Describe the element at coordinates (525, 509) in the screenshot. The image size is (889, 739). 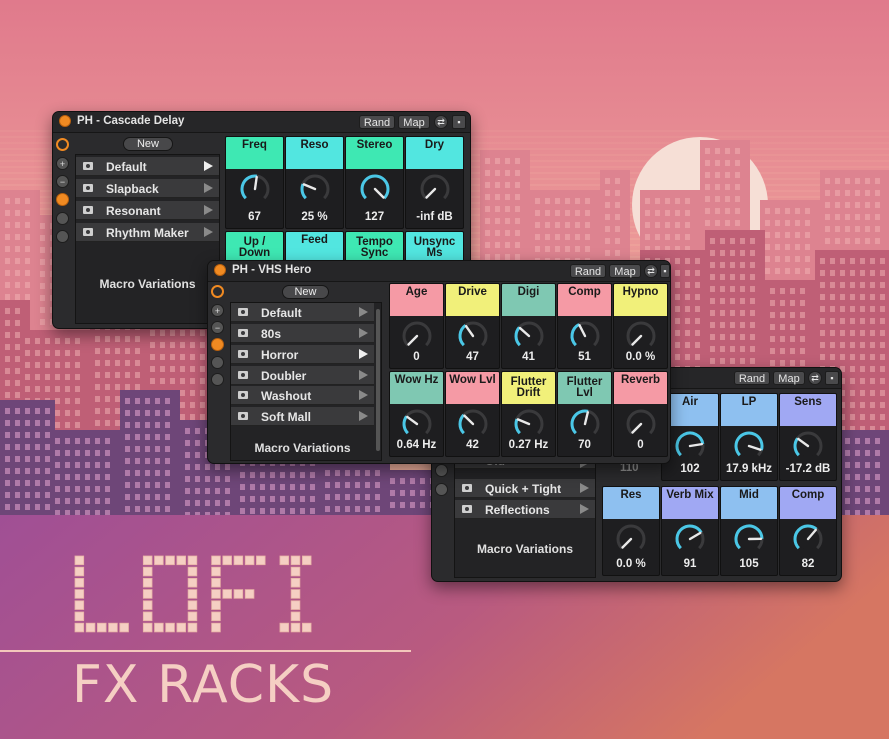
I see `variation-row: Reflections` at that location.